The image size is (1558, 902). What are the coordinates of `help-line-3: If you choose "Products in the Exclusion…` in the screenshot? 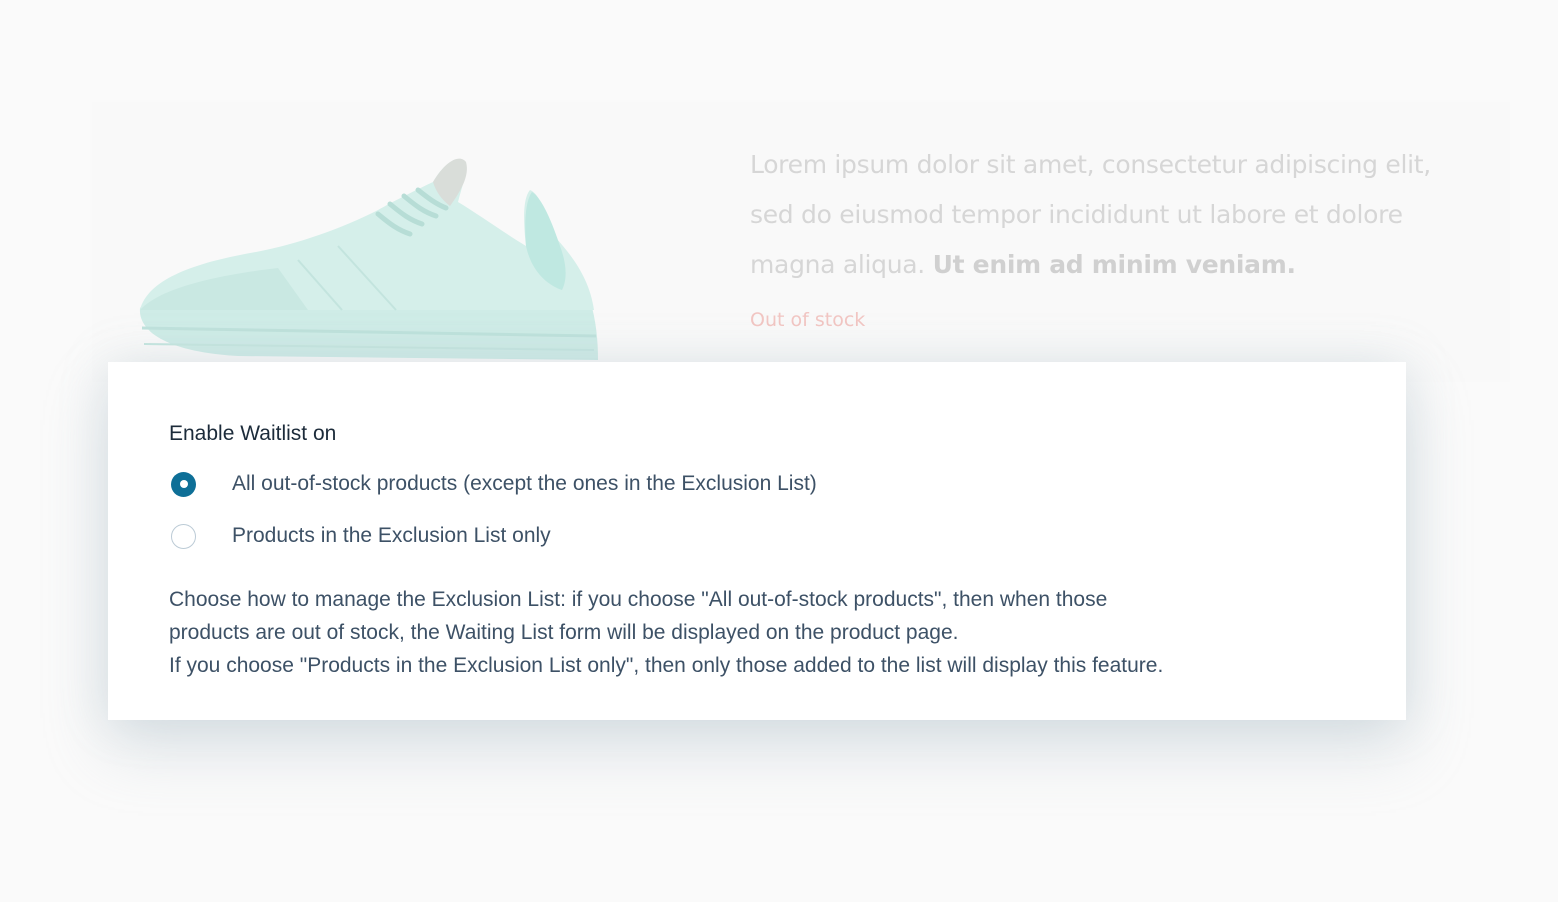 It's located at (666, 665).